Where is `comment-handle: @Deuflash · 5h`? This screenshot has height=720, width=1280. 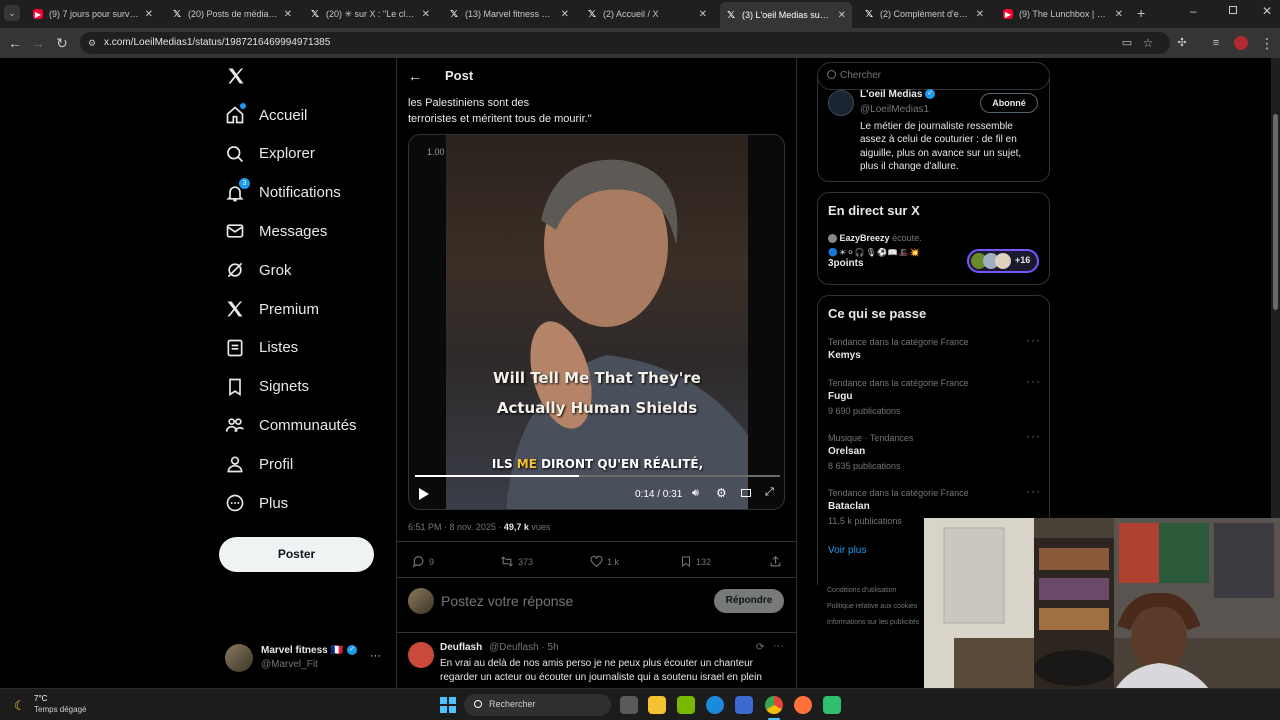 comment-handle: @Deuflash · 5h is located at coordinates (524, 647).